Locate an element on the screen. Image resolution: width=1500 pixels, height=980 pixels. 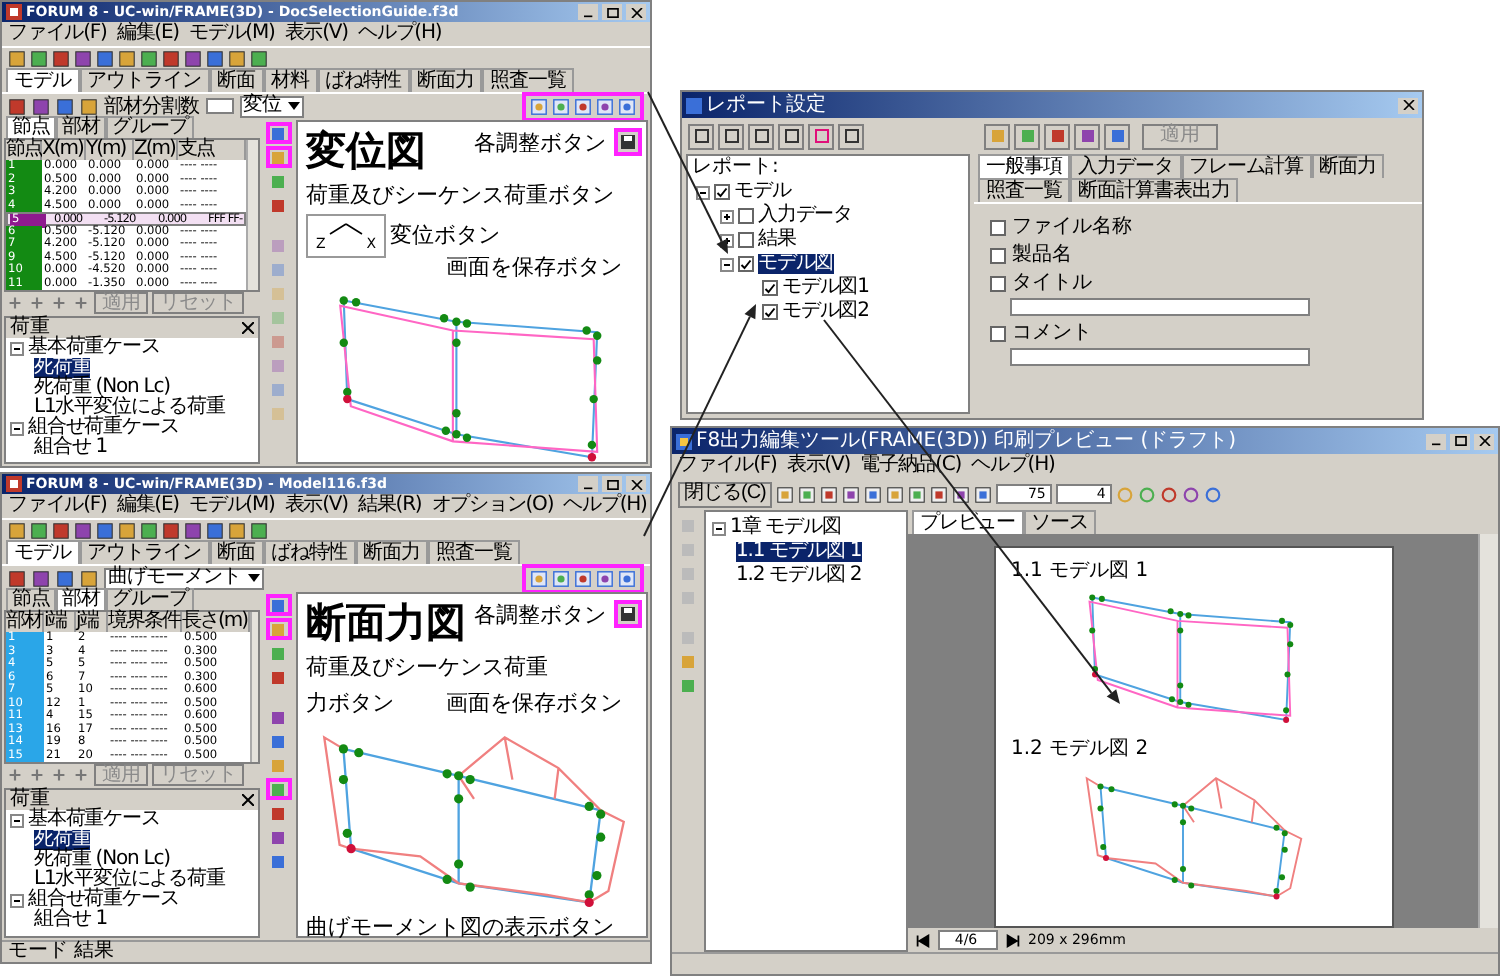
tab: 入力データ is located at coordinates (1125, 166).